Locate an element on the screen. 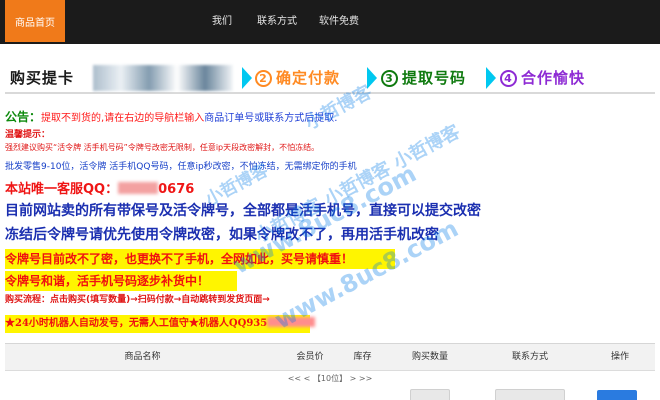 This screenshot has height=400, width=660. table-header: 商品名称 会员价 库存 购买数量 联系方式 操作 is located at coordinates (330, 357).